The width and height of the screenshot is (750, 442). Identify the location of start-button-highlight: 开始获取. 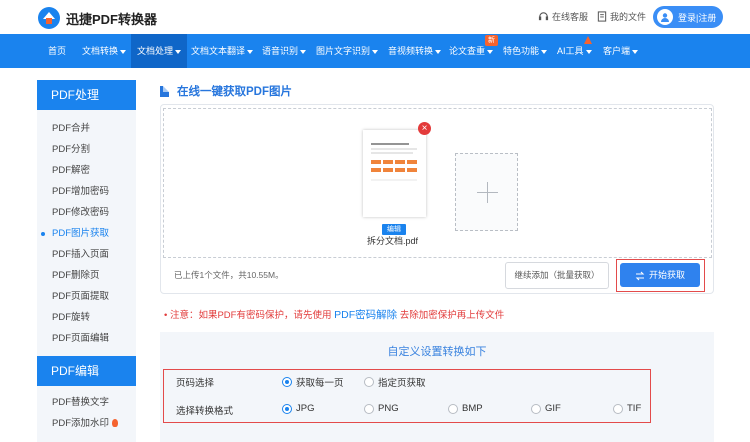
(660, 275).